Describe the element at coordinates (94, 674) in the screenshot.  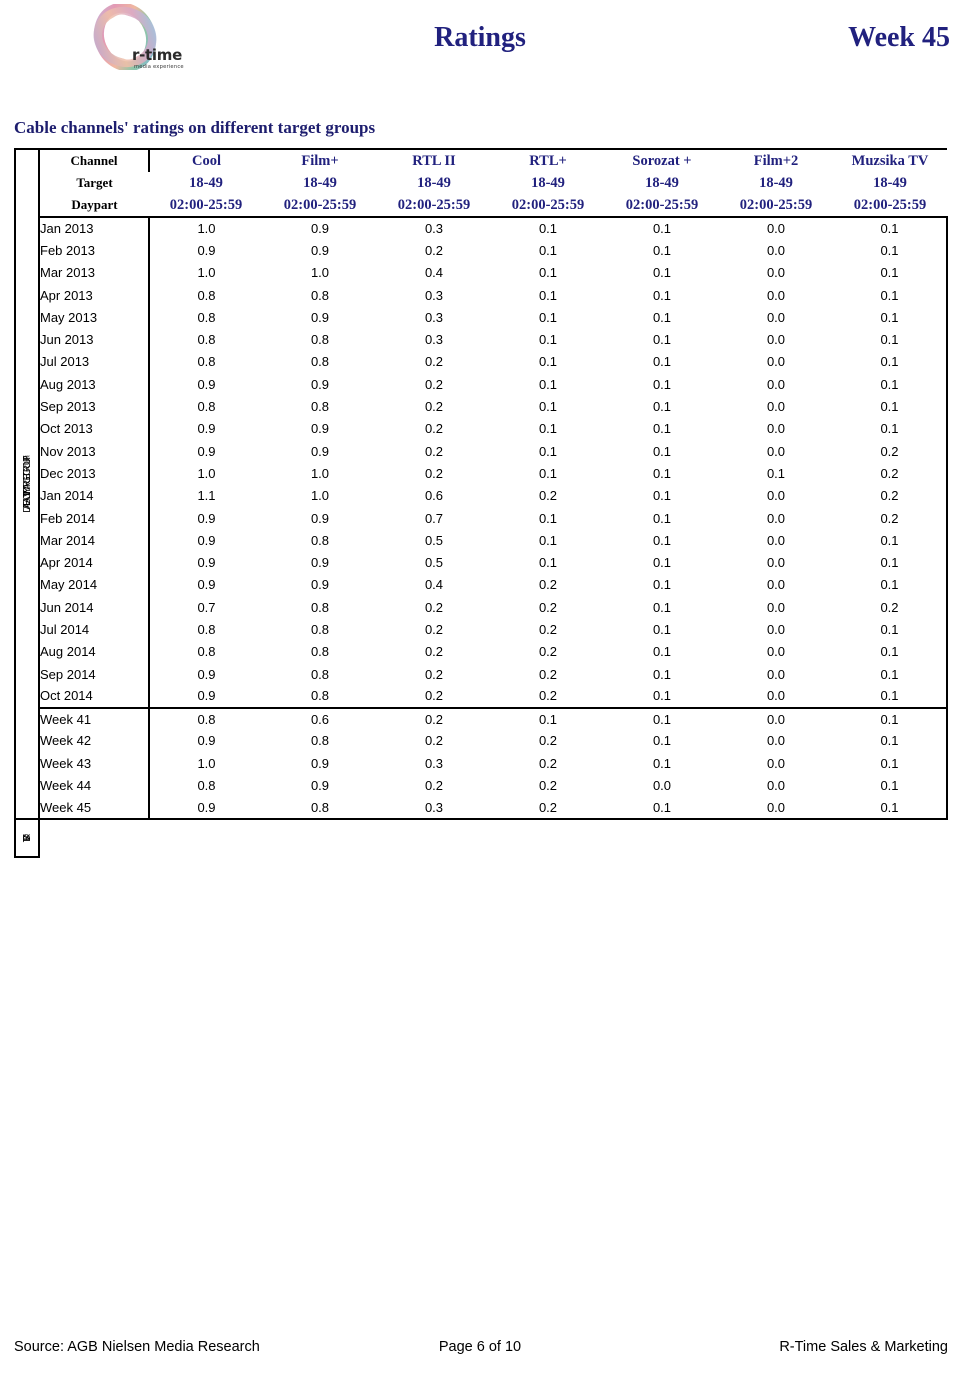
I see `row-period-label: Sep 2014` at that location.